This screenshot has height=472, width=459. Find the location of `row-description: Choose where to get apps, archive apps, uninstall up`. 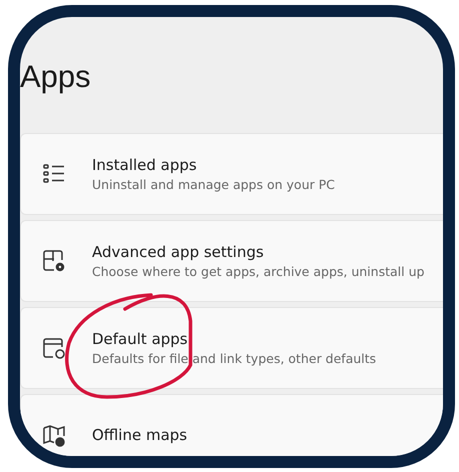

row-description: Choose where to get apps, archive apps, uninstall up is located at coordinates (258, 271).